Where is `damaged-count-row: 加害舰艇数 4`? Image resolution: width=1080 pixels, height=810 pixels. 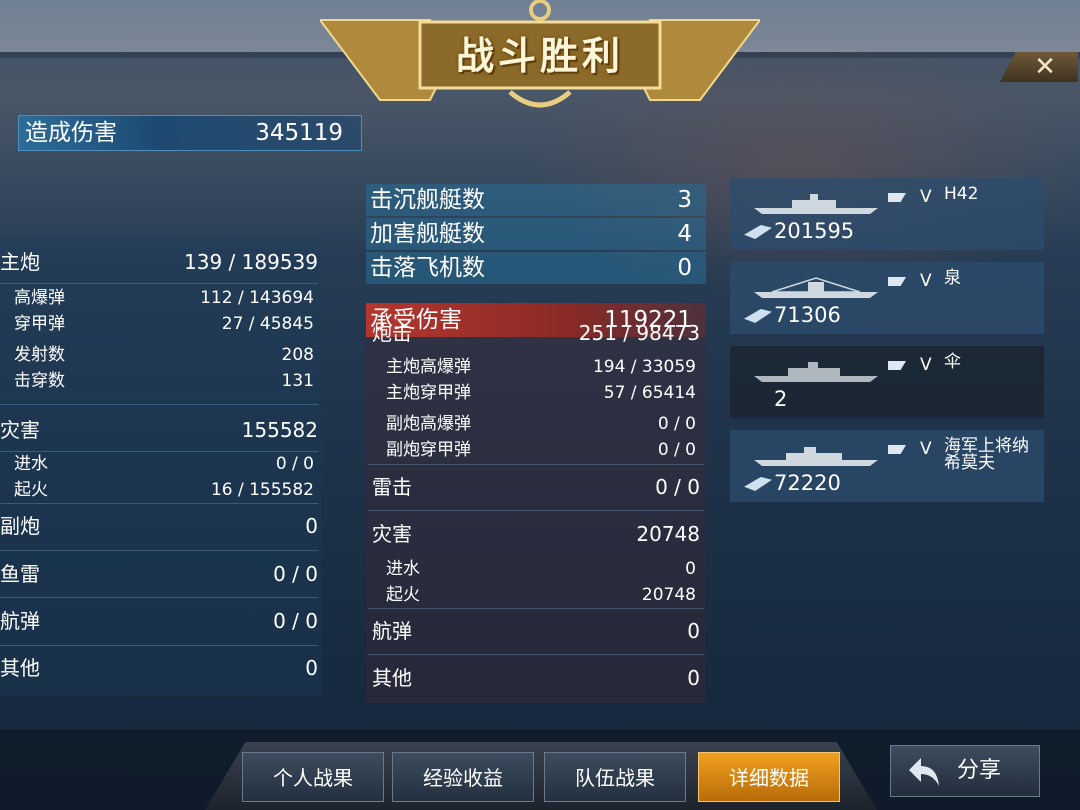
damaged-count-row: 加害舰艇数 4 is located at coordinates (536, 234).